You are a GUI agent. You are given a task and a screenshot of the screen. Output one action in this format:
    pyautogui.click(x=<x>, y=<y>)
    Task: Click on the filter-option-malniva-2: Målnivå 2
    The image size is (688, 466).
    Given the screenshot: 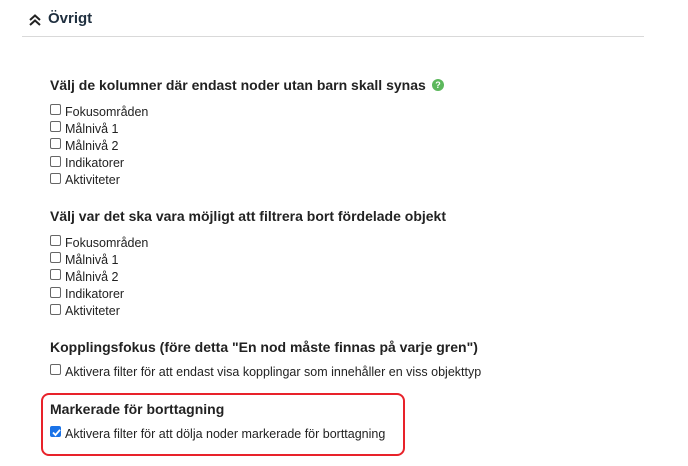 What is the action you would take?
    pyautogui.click(x=248, y=276)
    